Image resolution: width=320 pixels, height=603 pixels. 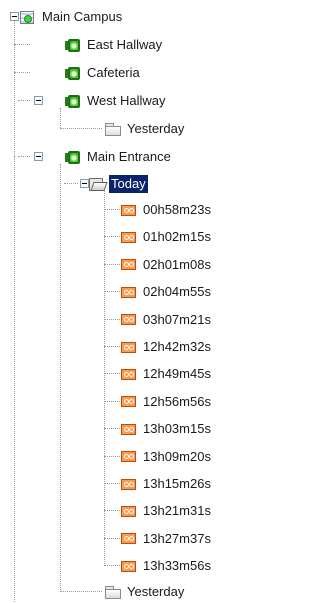 I want to click on tree-node-west-yesterday: Yesterday, so click(x=145, y=129).